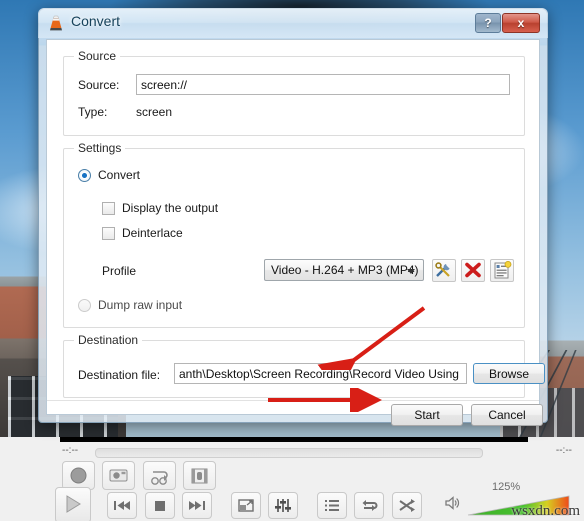 Image resolution: width=584 pixels, height=521 pixels. I want to click on stop-button, so click(159, 505).